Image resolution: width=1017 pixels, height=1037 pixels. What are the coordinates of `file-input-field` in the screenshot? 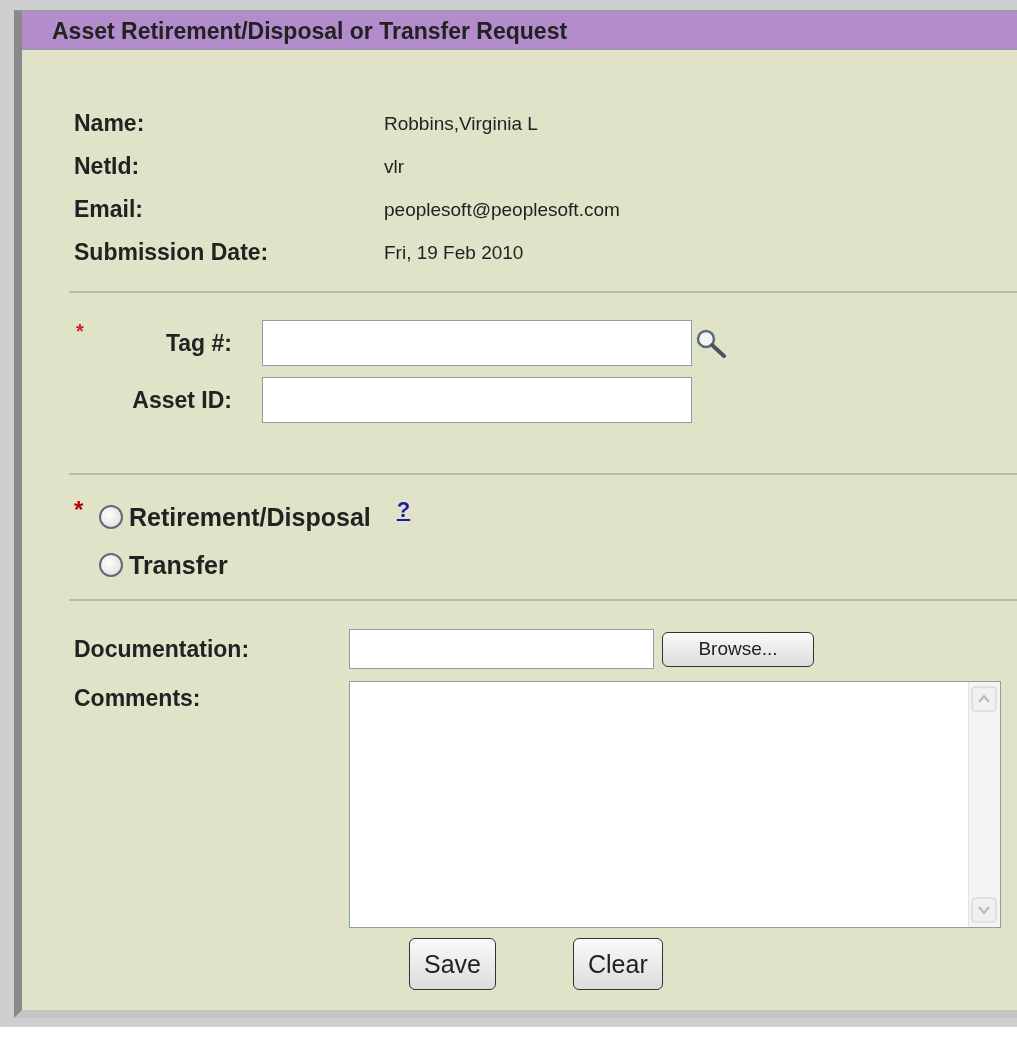 It's located at (501, 649).